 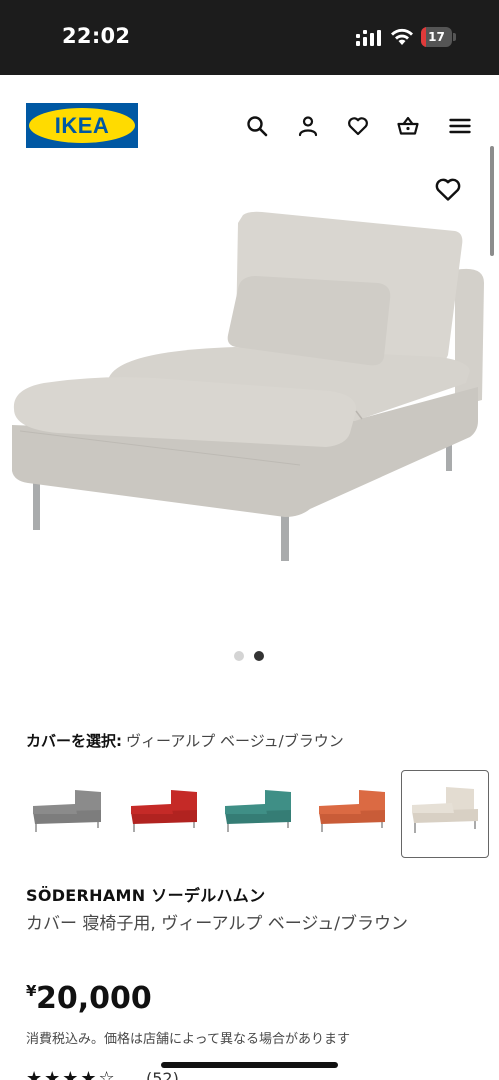 What do you see at coordinates (249, 37) in the screenshot?
I see `status-bar: 22:02 17` at bounding box center [249, 37].